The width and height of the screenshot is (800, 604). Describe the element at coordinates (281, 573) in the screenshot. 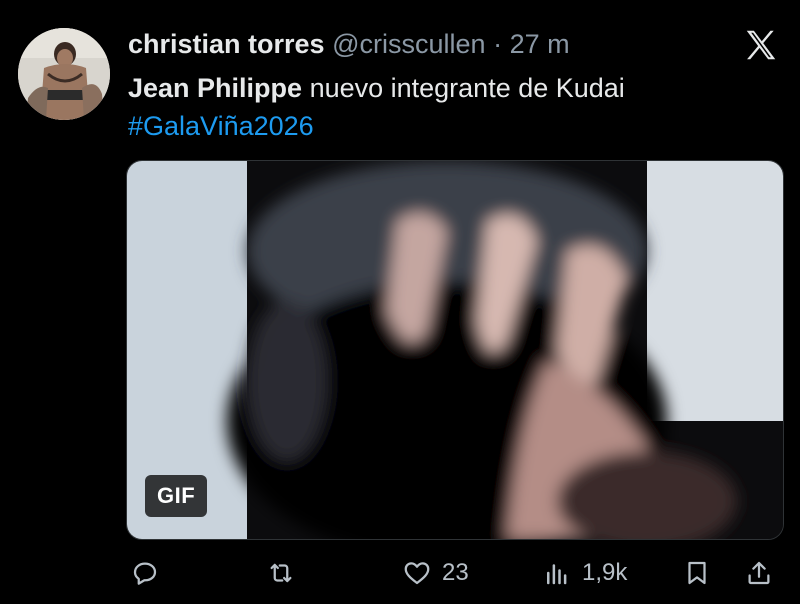

I see `retweet-icon` at that location.